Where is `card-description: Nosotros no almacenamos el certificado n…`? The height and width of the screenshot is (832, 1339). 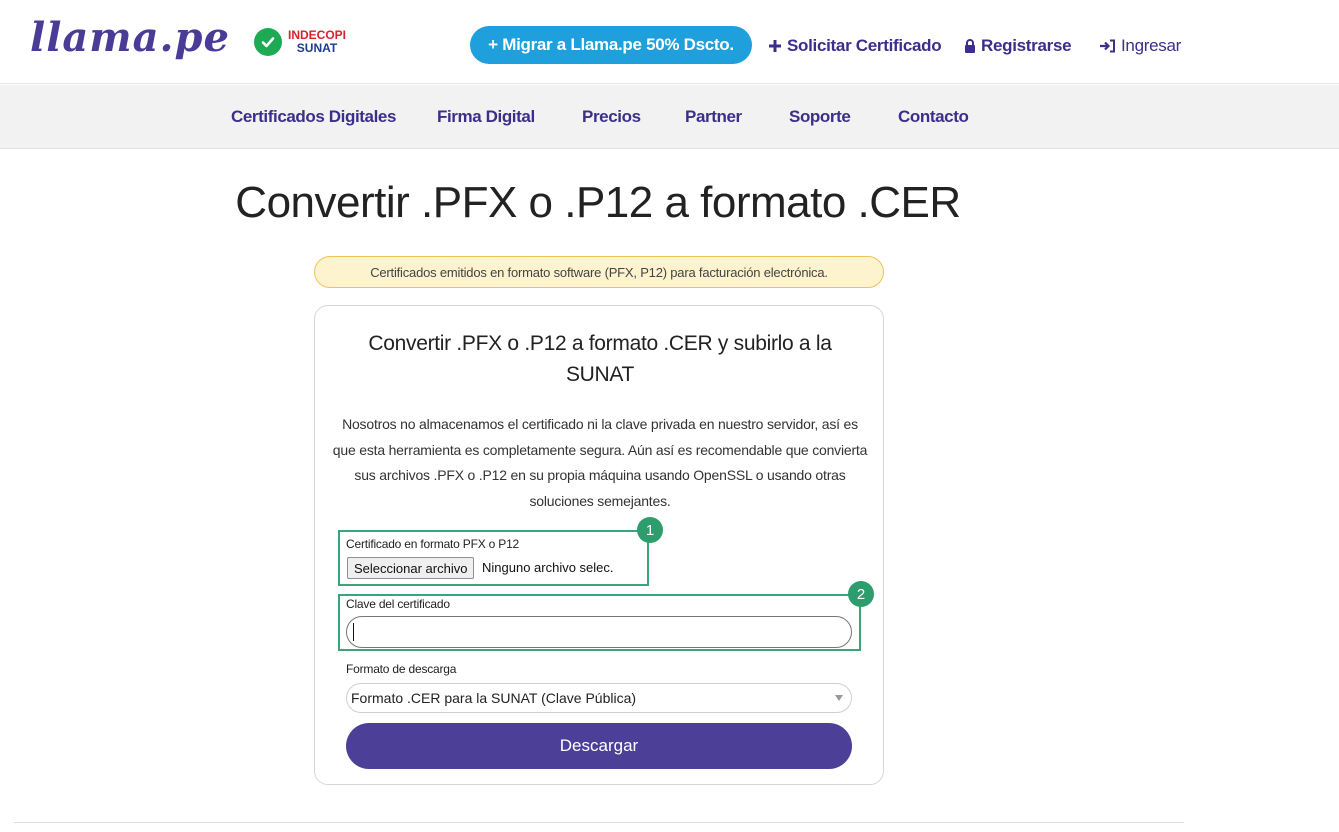 card-description: Nosotros no almacenamos el certificado n… is located at coordinates (600, 463).